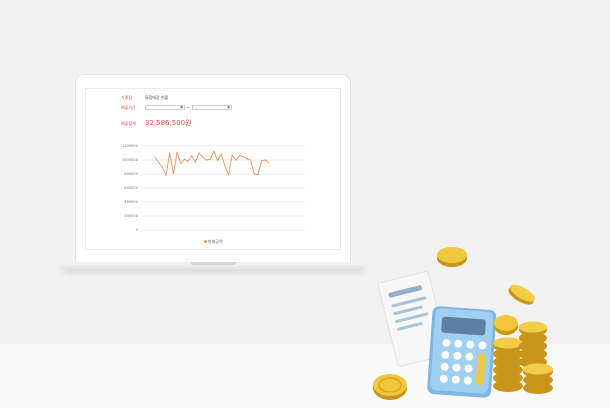  Describe the element at coordinates (131, 188) in the screenshot. I see `y-tick-label: 600000` at that location.